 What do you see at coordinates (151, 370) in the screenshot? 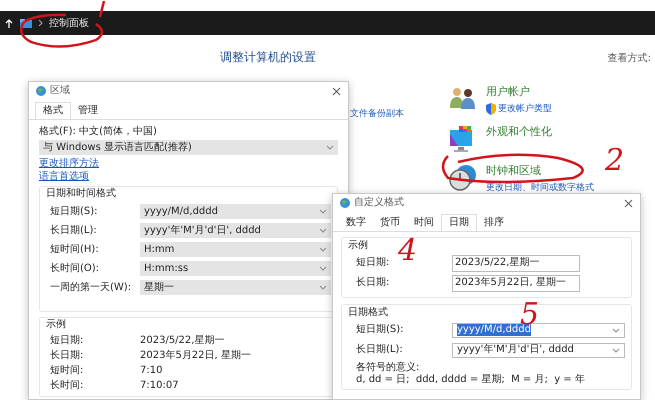
I see `example-value: 7:10` at bounding box center [151, 370].